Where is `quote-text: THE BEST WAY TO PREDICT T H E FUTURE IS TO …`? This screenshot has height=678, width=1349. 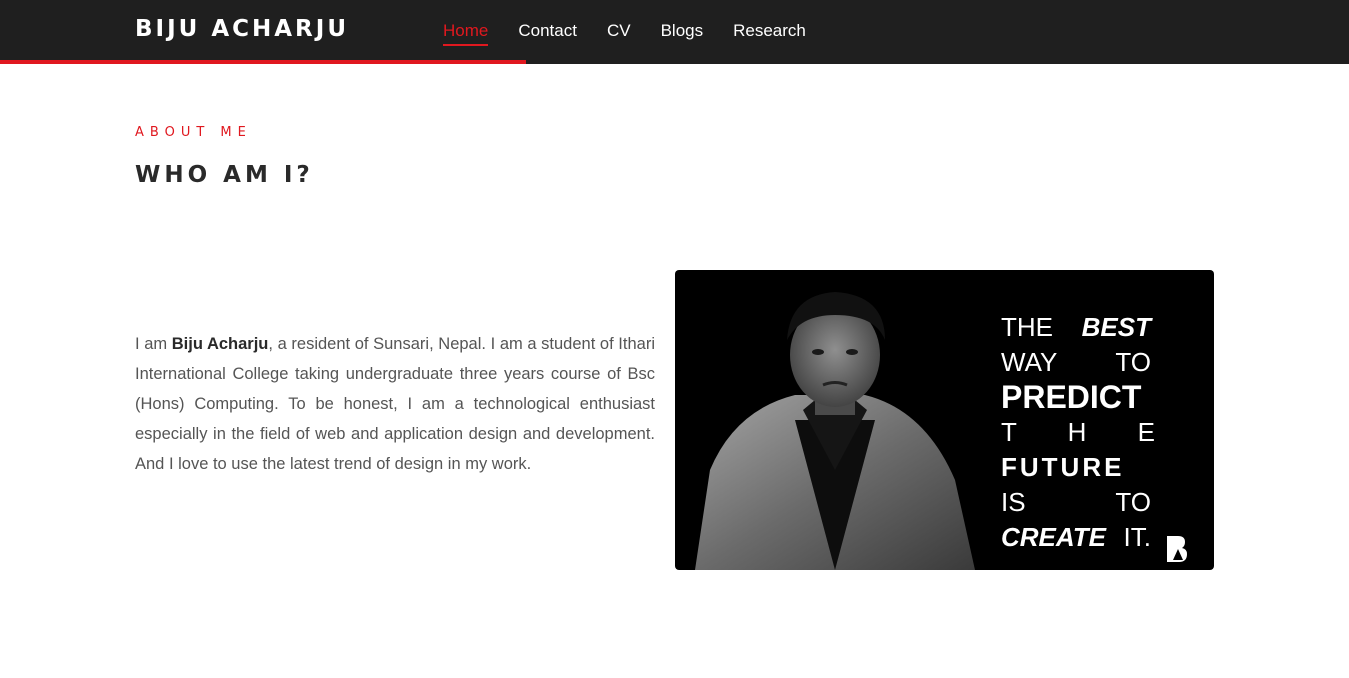 quote-text: THE BEST WAY TO PREDICT T H E FUTURE IS TO … is located at coordinates (1078, 432).